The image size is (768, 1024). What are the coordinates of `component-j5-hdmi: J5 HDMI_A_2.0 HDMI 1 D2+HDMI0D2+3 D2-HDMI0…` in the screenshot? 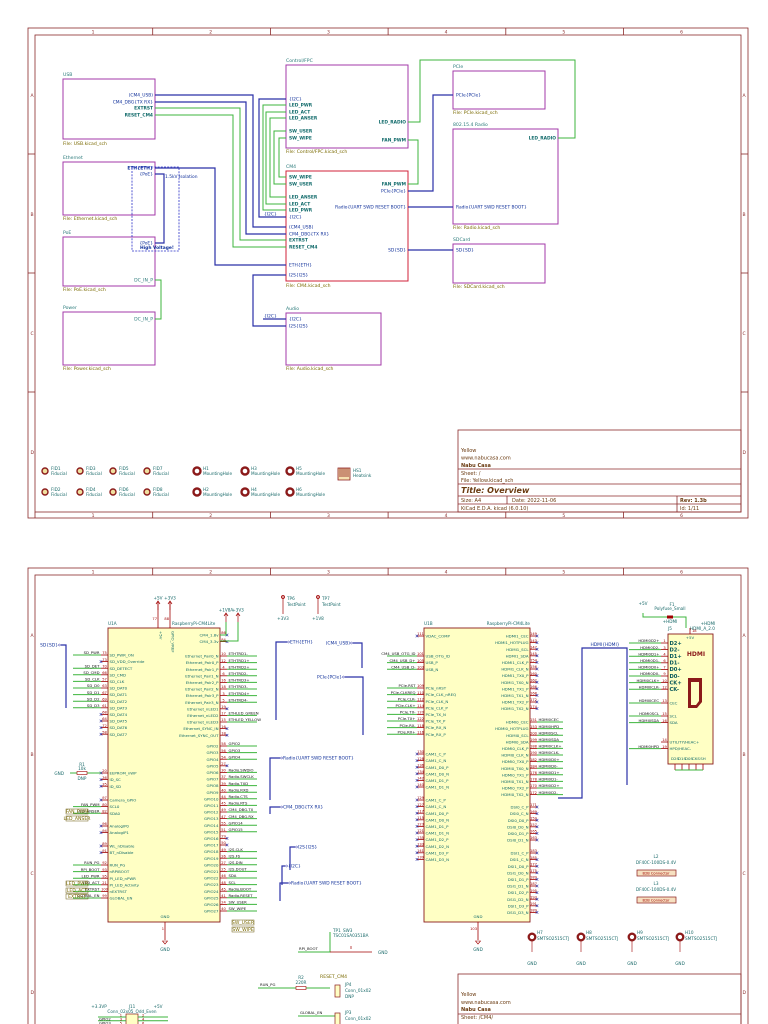 It's located at (672, 698).